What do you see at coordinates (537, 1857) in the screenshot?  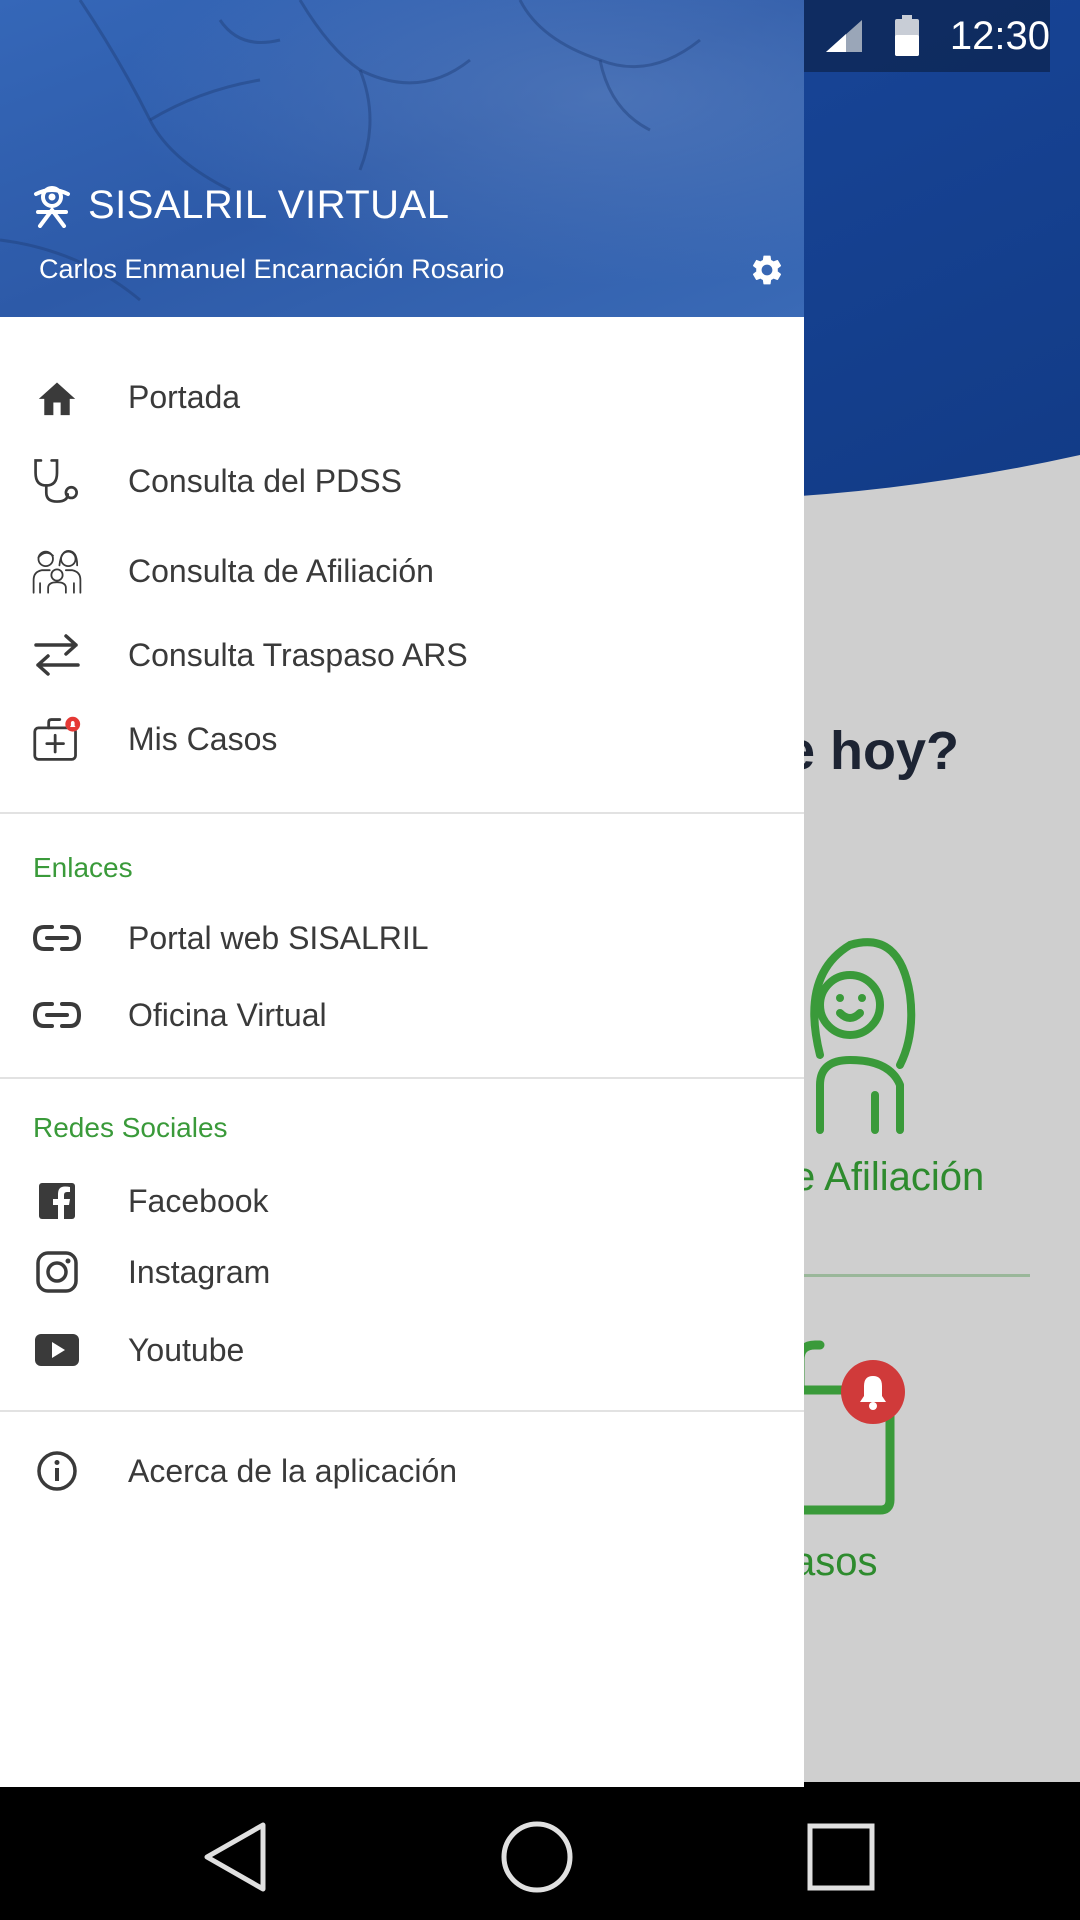 I see `home-button-icon` at bounding box center [537, 1857].